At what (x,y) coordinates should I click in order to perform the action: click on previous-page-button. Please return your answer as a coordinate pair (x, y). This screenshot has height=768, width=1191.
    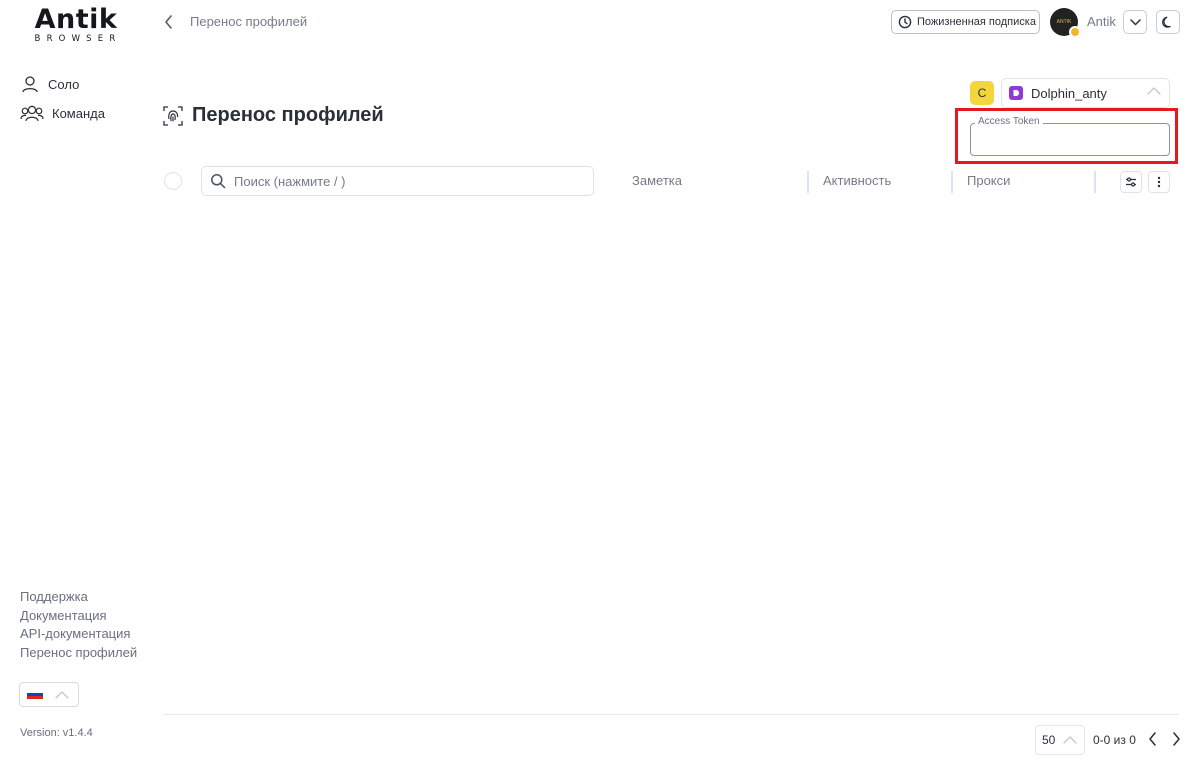
    Looking at the image, I should click on (1152, 739).